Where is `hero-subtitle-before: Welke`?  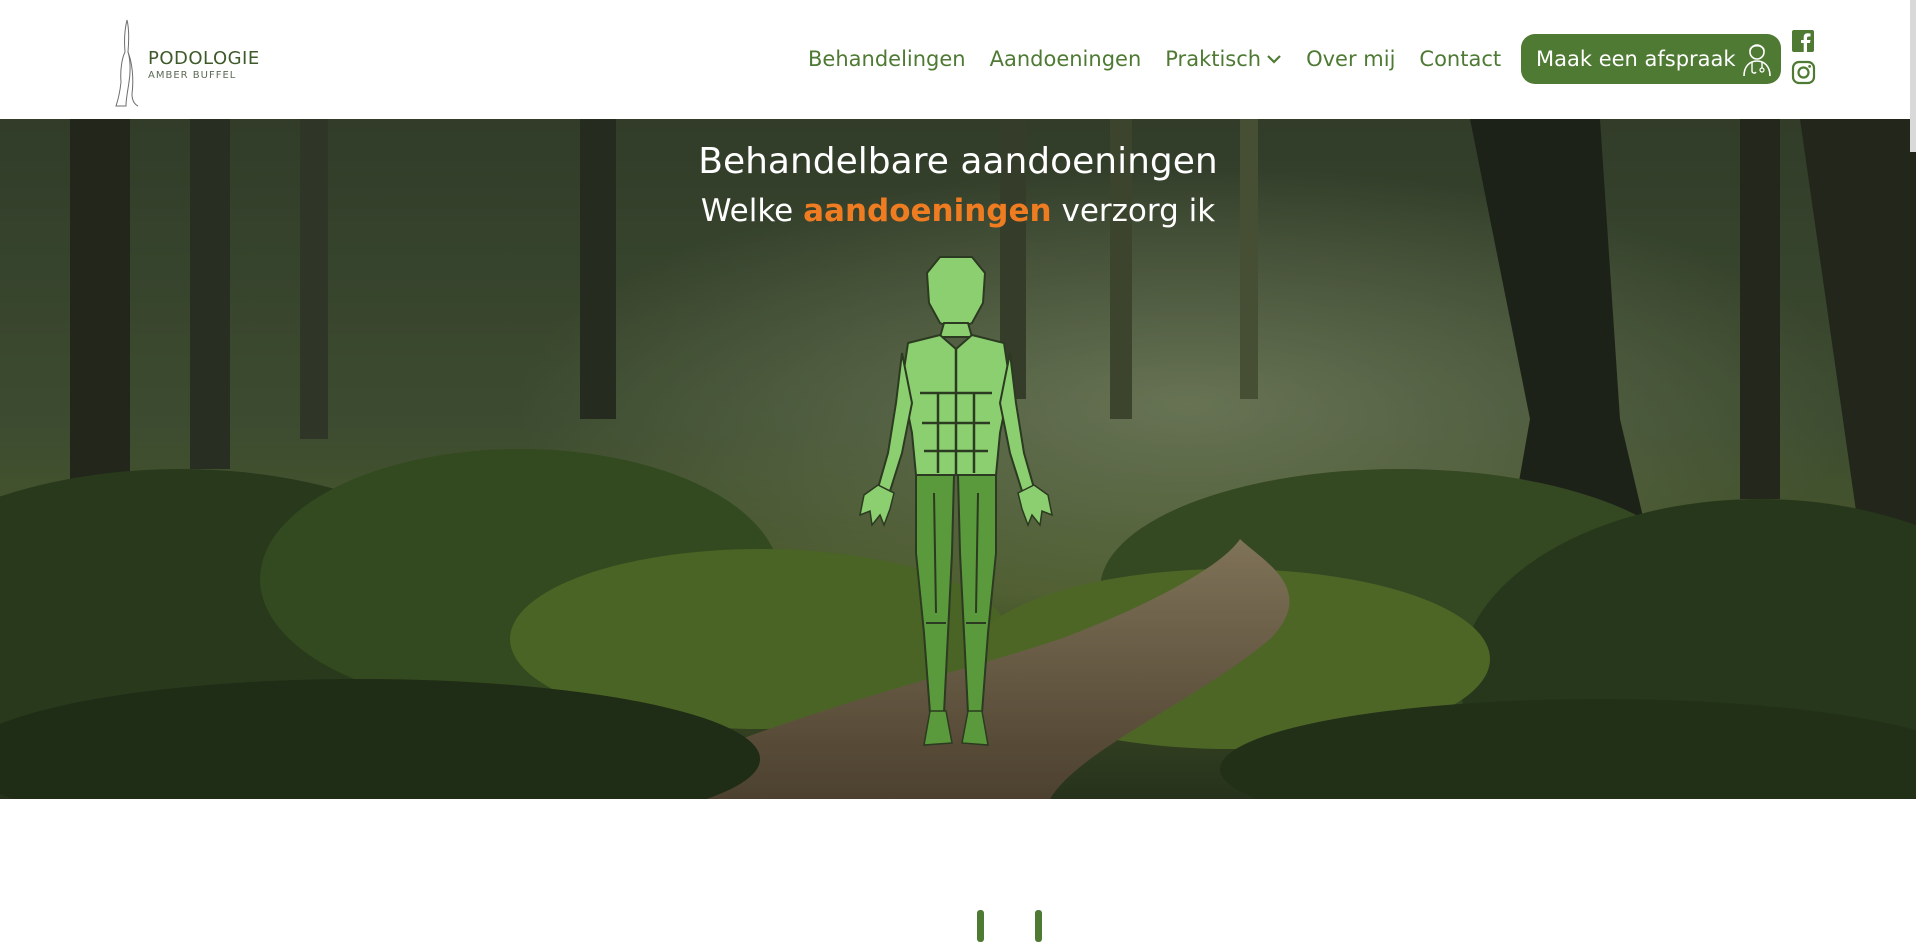
hero-subtitle-before: Welke is located at coordinates (747, 211).